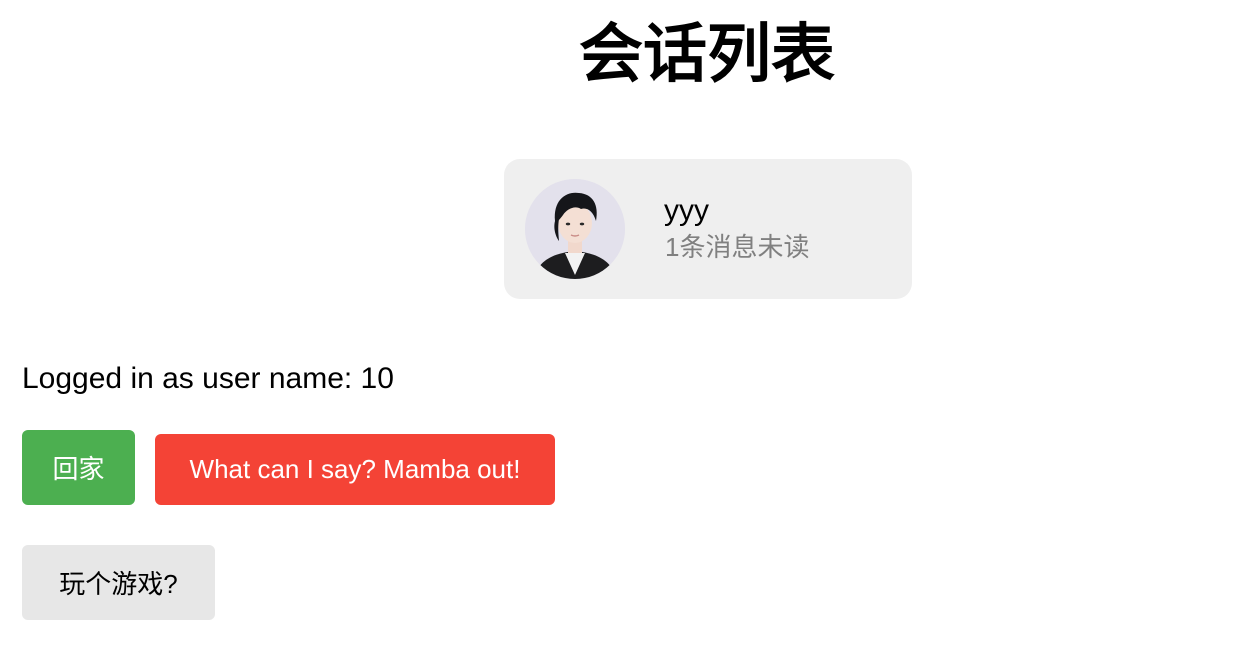  I want to click on user-avatar-icon, so click(575, 229).